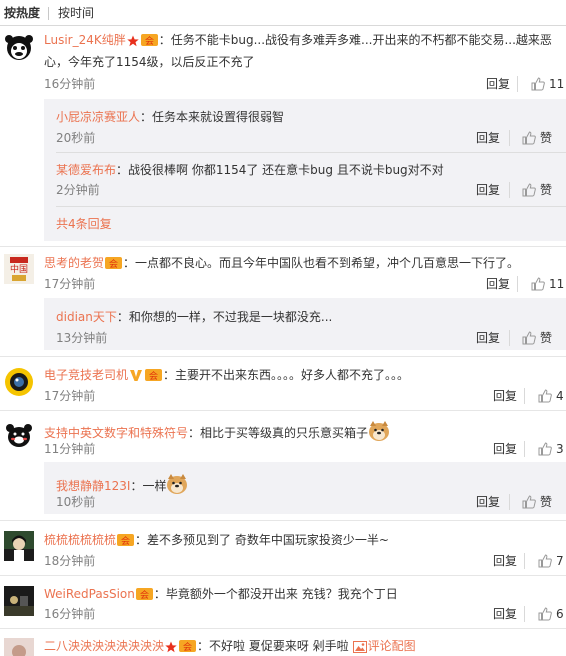  I want to click on reply-body: ：任务本来就设置得很弱智, so click(212, 117).